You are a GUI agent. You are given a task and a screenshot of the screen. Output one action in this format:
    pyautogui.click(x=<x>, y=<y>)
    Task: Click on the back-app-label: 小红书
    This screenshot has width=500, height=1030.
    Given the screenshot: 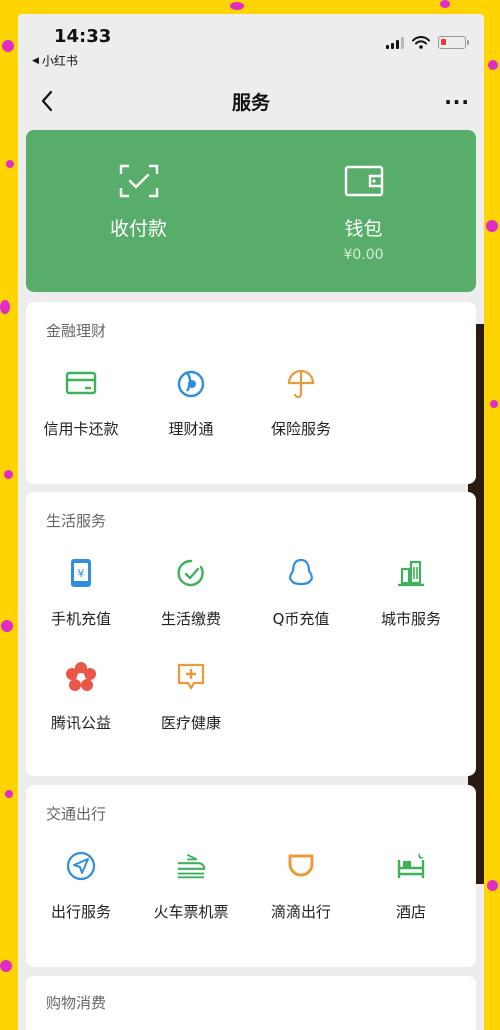 What is the action you would take?
    pyautogui.click(x=59, y=61)
    